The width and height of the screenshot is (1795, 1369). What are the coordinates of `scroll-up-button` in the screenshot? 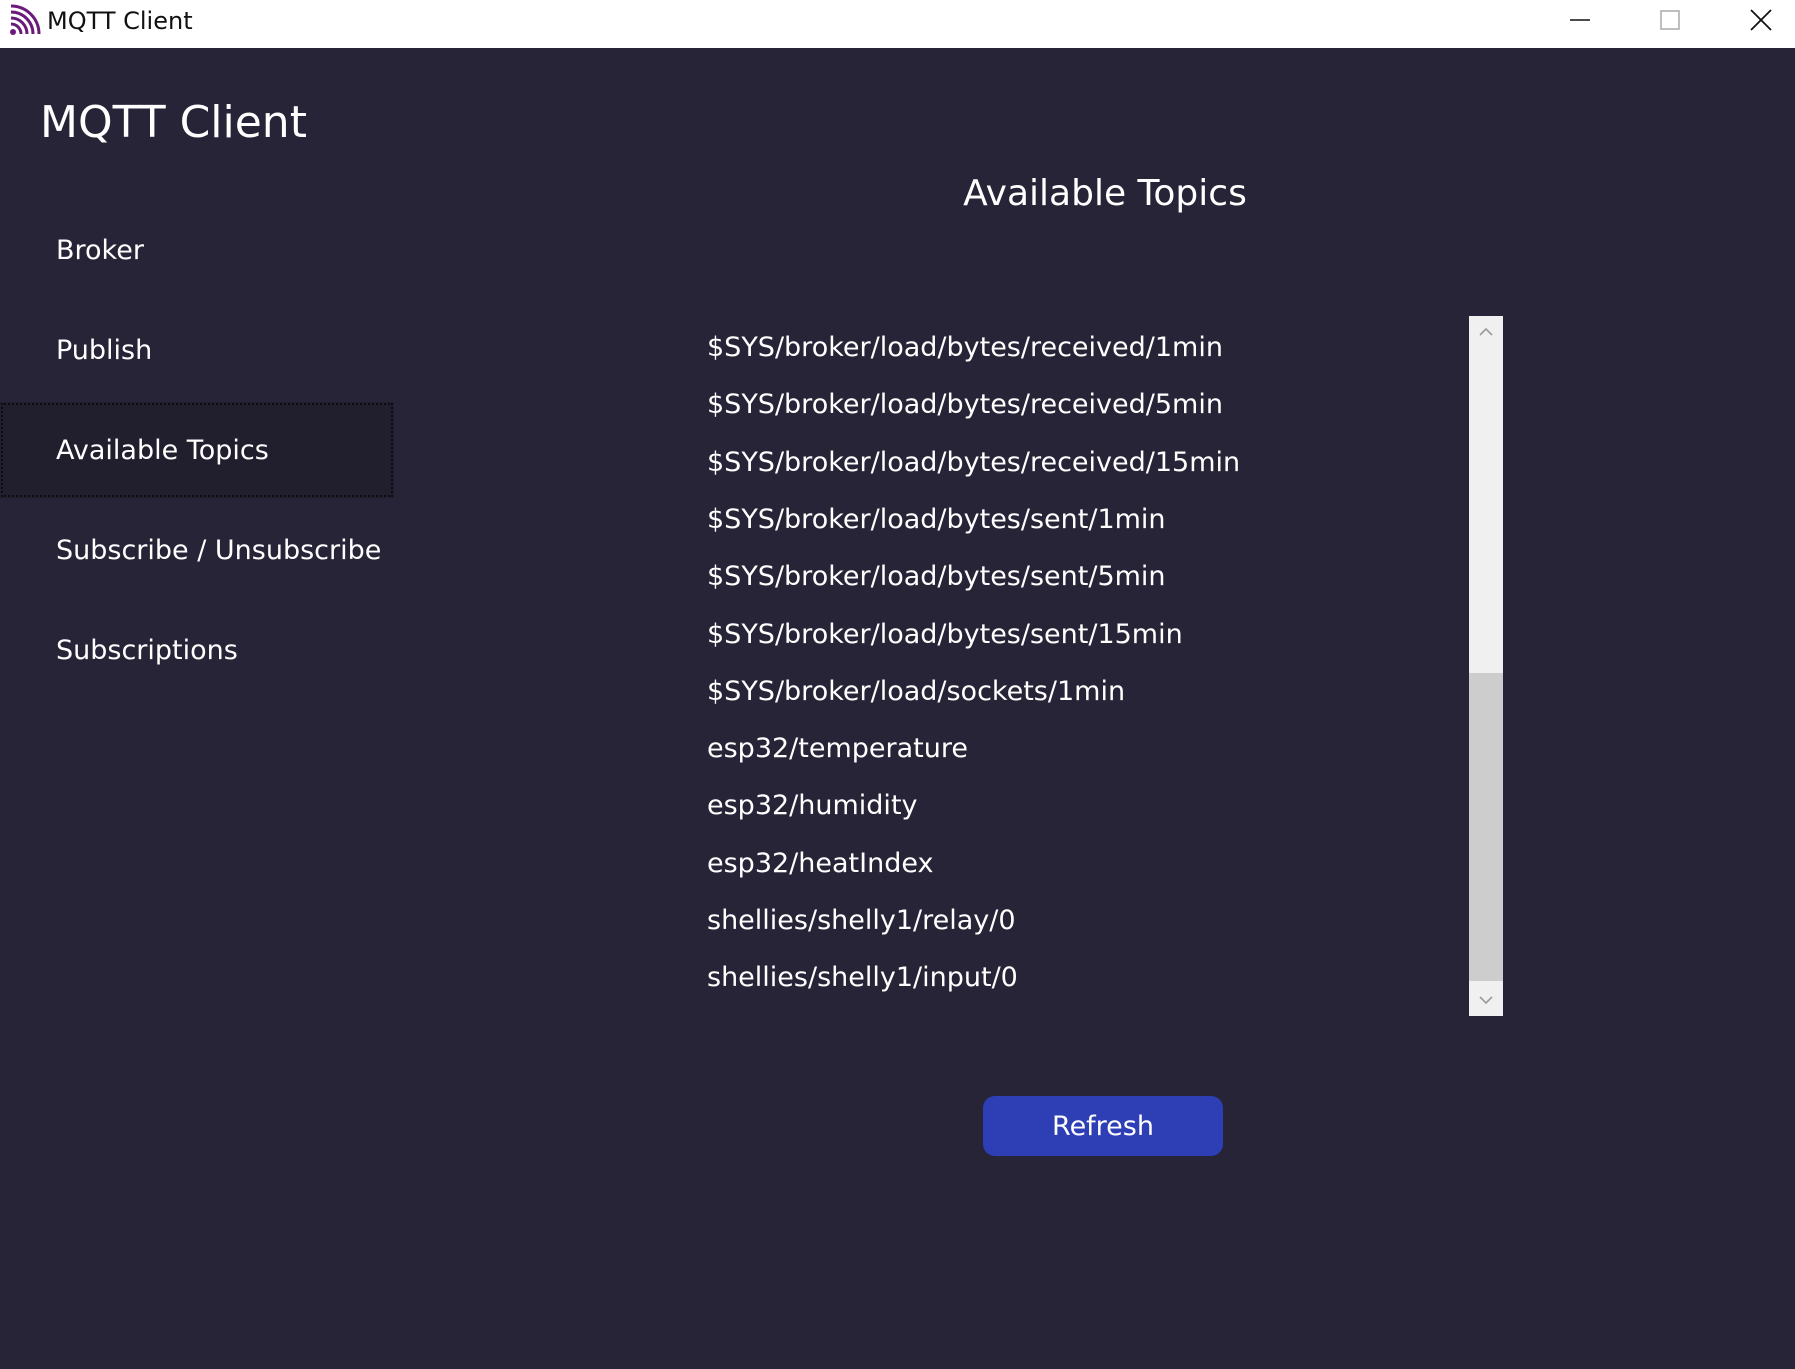 It's located at (1486, 332).